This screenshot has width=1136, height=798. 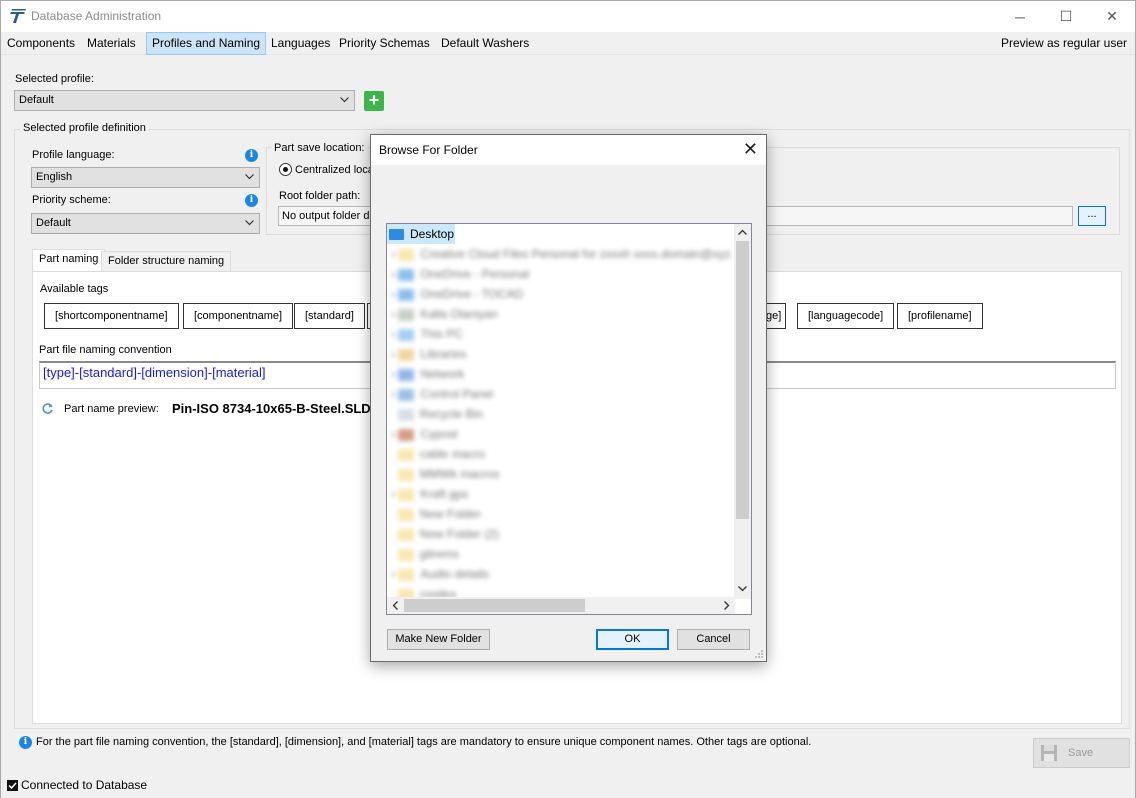 I want to click on close-button: ✕, so click(x=1112, y=16).